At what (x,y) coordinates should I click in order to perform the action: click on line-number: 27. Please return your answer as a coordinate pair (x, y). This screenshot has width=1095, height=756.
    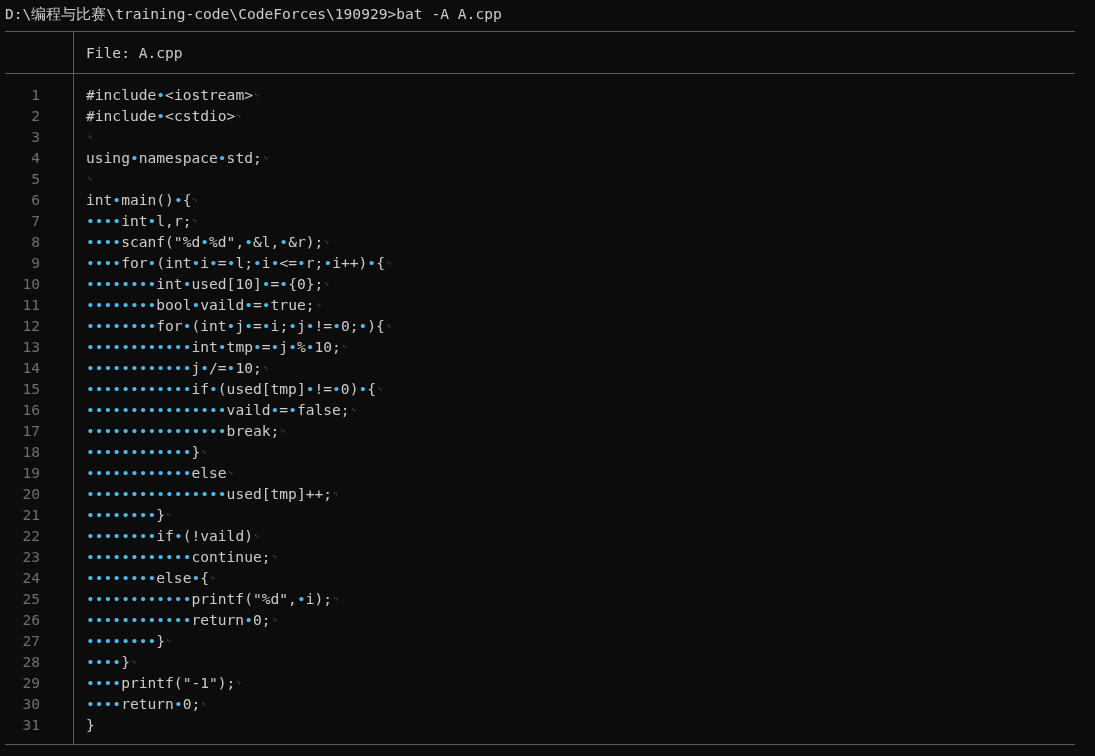
    Looking at the image, I should click on (31, 641).